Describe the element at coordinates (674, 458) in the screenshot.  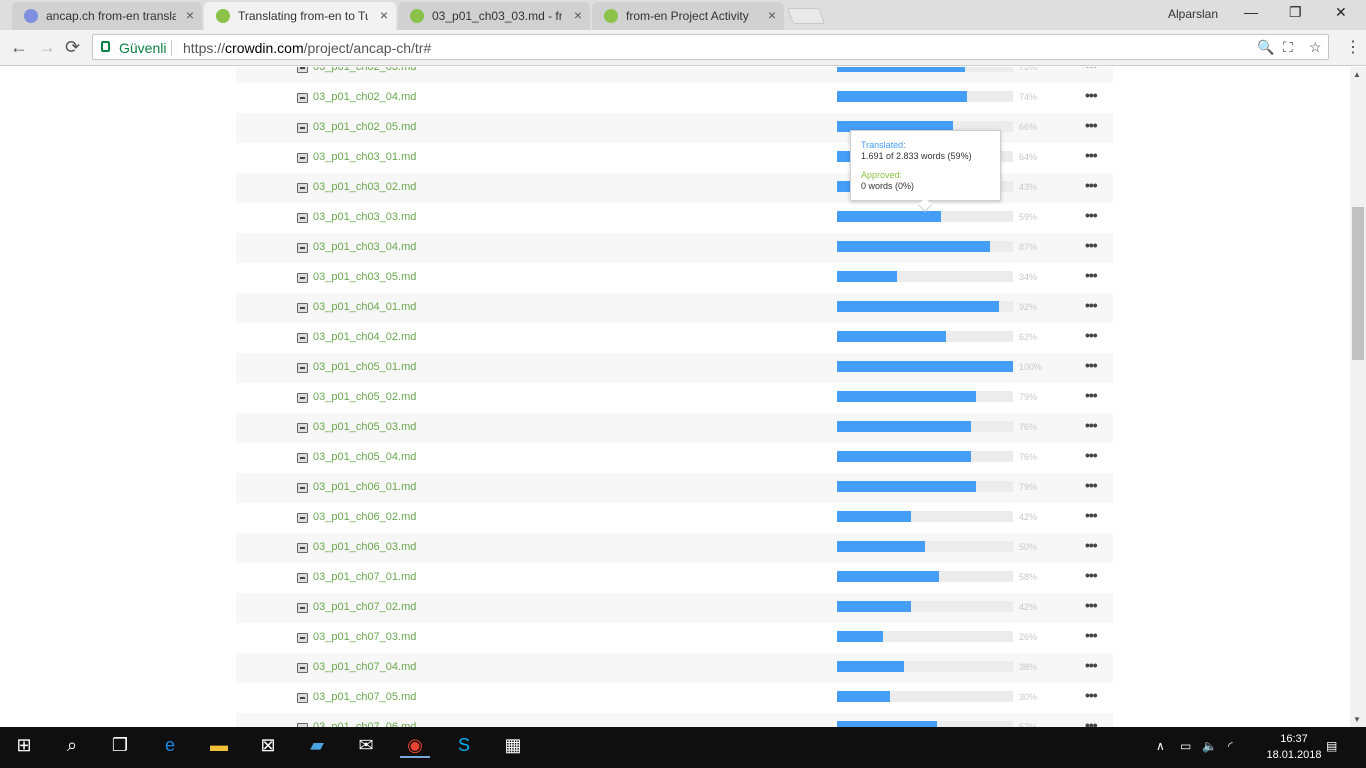
I see `table-row: 03_p01_ch05_04.md 76% •••` at that location.